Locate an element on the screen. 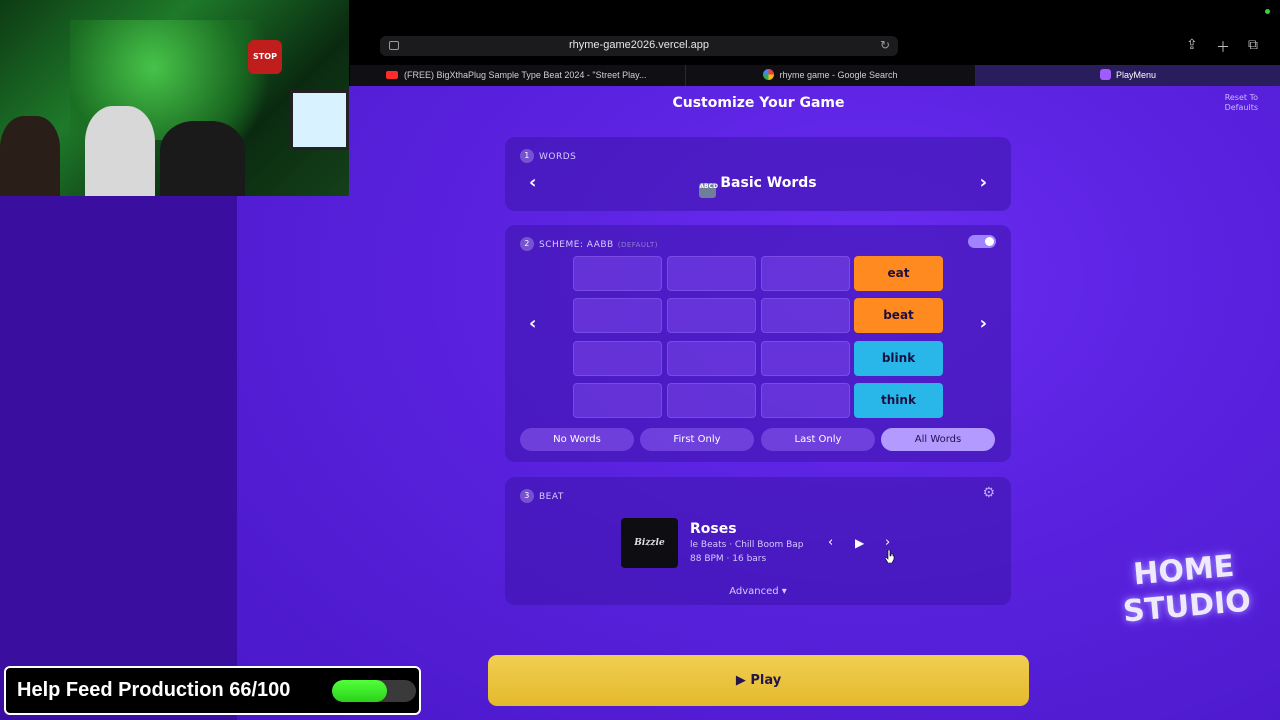 The width and height of the screenshot is (1280, 720). beat-title: Roses is located at coordinates (713, 529).